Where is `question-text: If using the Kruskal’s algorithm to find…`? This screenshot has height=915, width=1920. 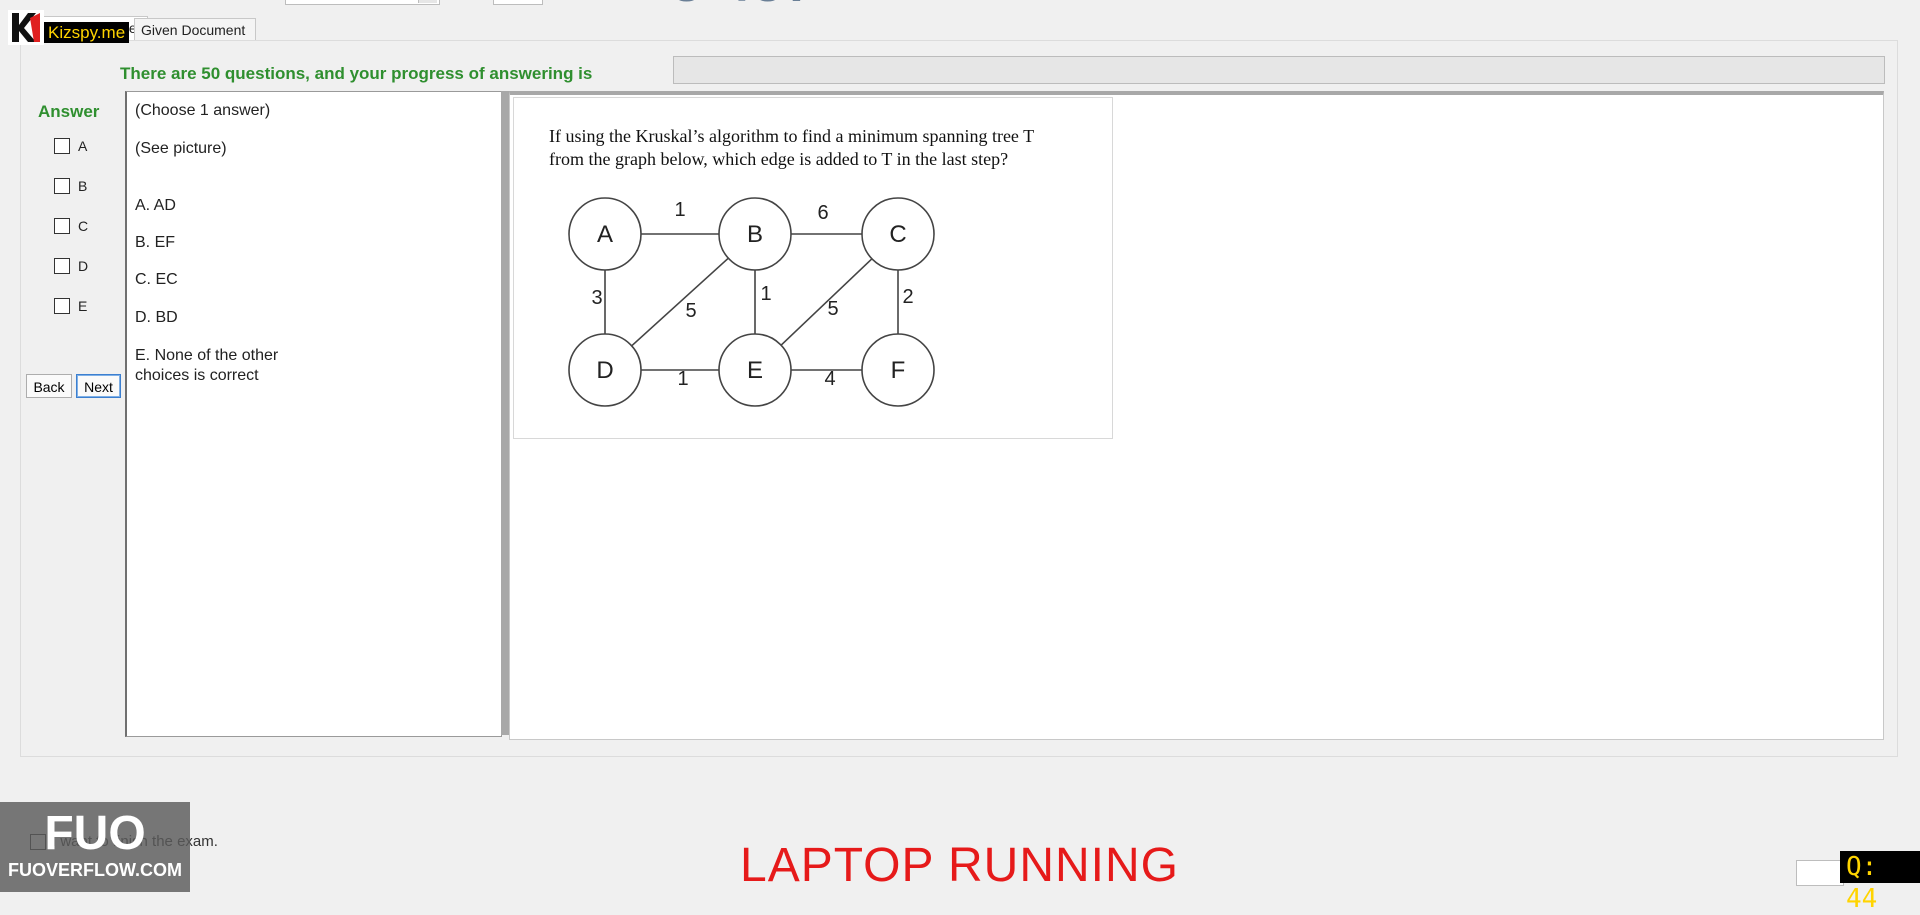
question-text: If using the Kruskal’s algorithm to find… is located at coordinates (819, 148).